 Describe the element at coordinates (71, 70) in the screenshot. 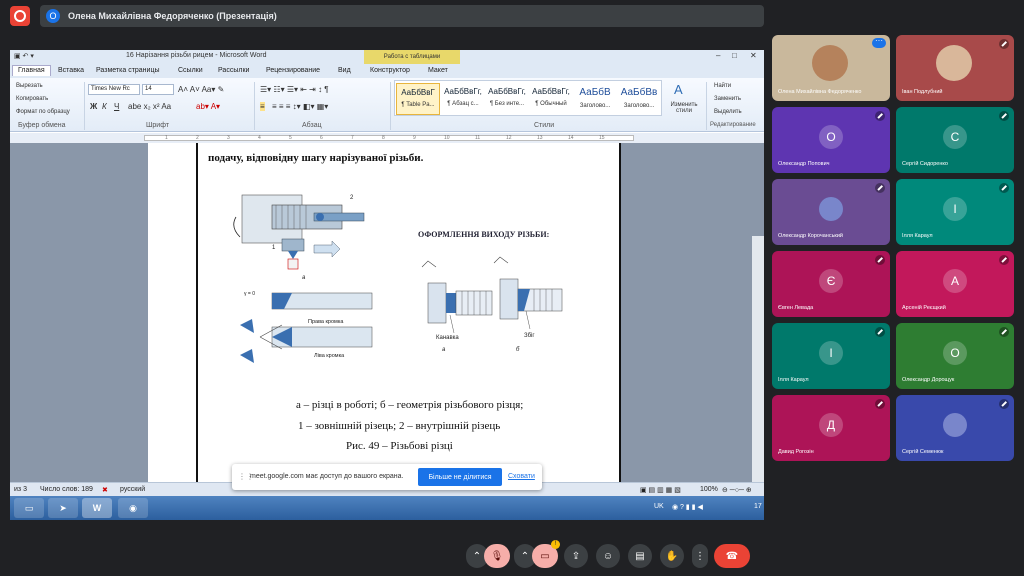

I see `tab-insert: Вставка` at that location.